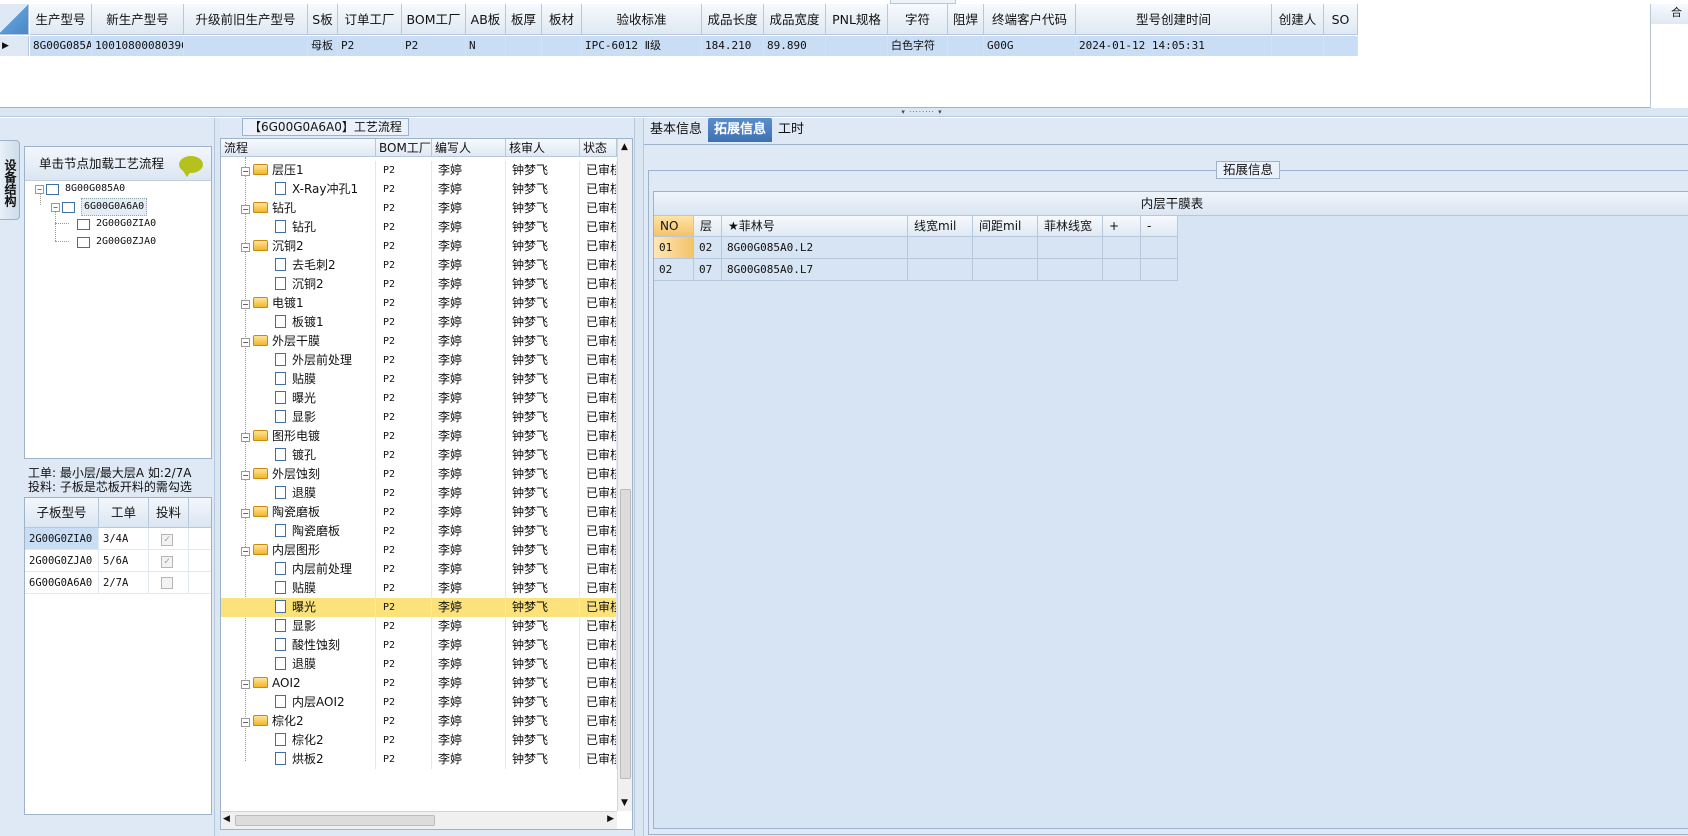  I want to click on row-indicator: ▶, so click(14, 46).